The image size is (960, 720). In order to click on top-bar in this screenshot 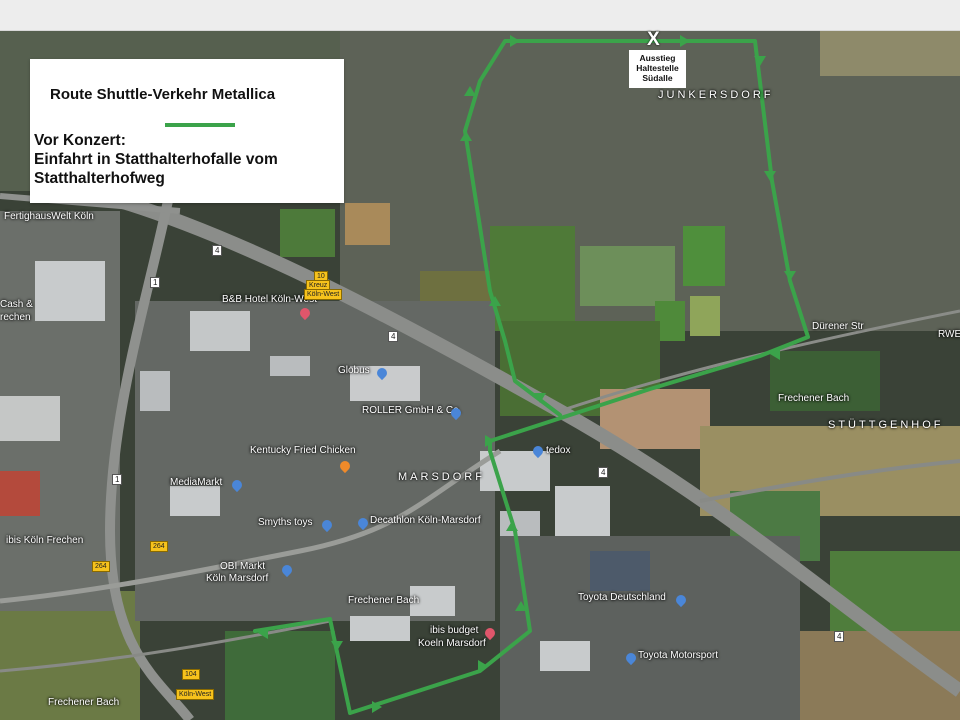, I will do `click(480, 15)`.